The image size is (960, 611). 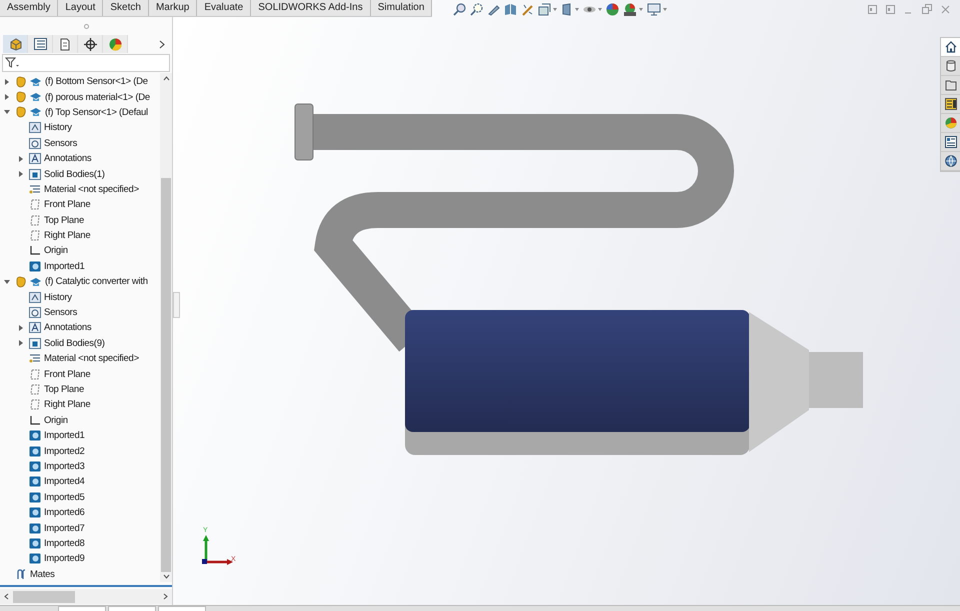 What do you see at coordinates (165, 596) in the screenshot?
I see `scroll-right-icon` at bounding box center [165, 596].